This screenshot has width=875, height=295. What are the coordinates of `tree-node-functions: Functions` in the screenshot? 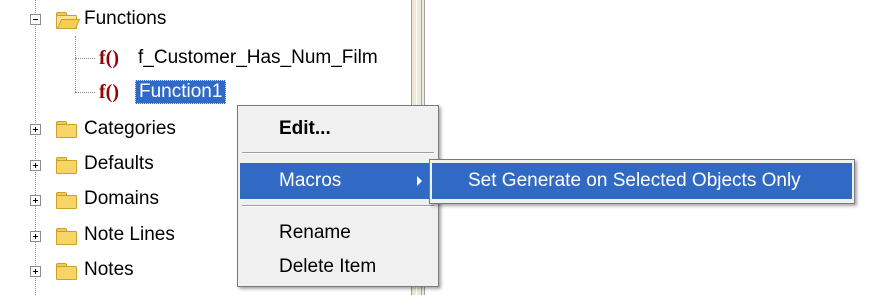 It's located at (125, 19).